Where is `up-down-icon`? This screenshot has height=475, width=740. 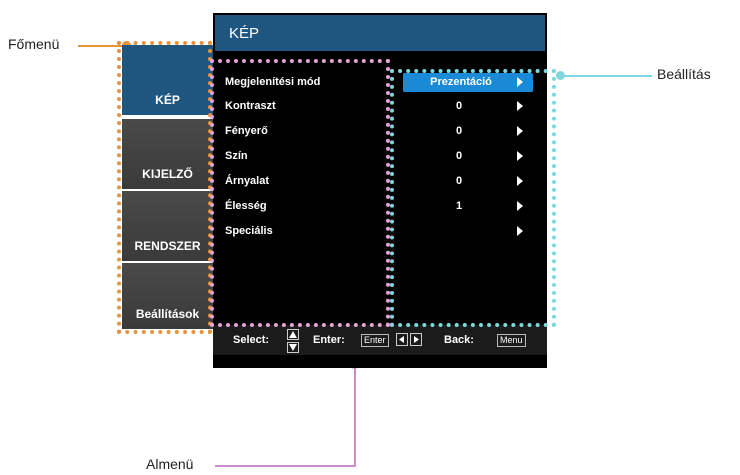 up-down-icon is located at coordinates (293, 341).